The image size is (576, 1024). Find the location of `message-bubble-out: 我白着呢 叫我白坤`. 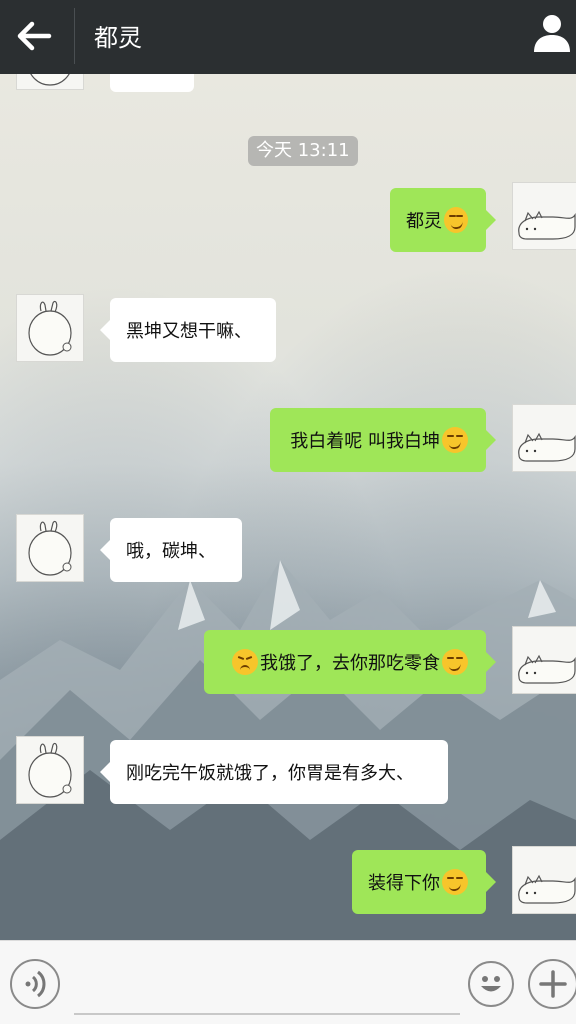

message-bubble-out: 我白着呢 叫我白坤 is located at coordinates (383, 440).